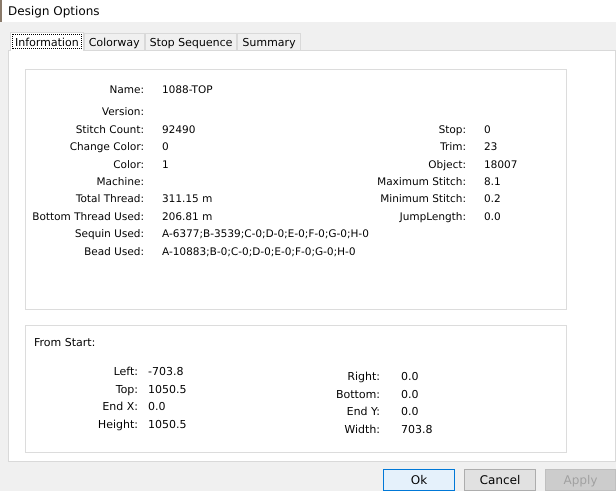  What do you see at coordinates (126, 390) in the screenshot?
I see `field-label: Top:` at bounding box center [126, 390].